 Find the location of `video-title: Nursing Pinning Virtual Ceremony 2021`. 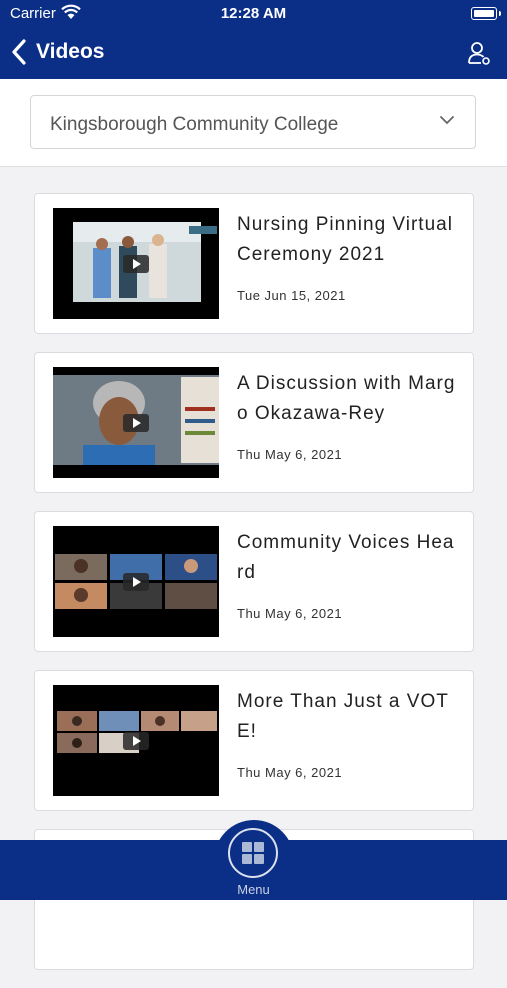

video-title: Nursing Pinning Virtual Ceremony 2021 is located at coordinates (345, 239).